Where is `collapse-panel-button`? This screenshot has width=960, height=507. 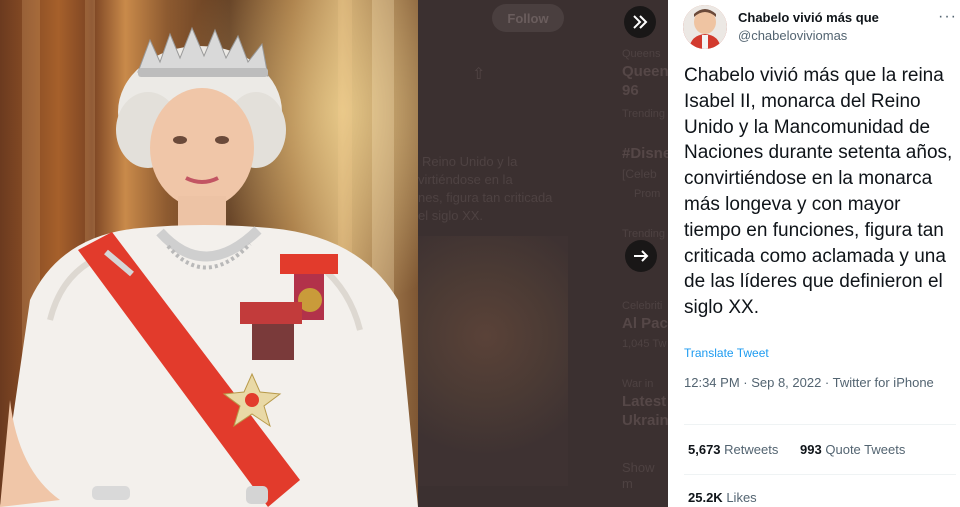
collapse-panel-button is located at coordinates (640, 22).